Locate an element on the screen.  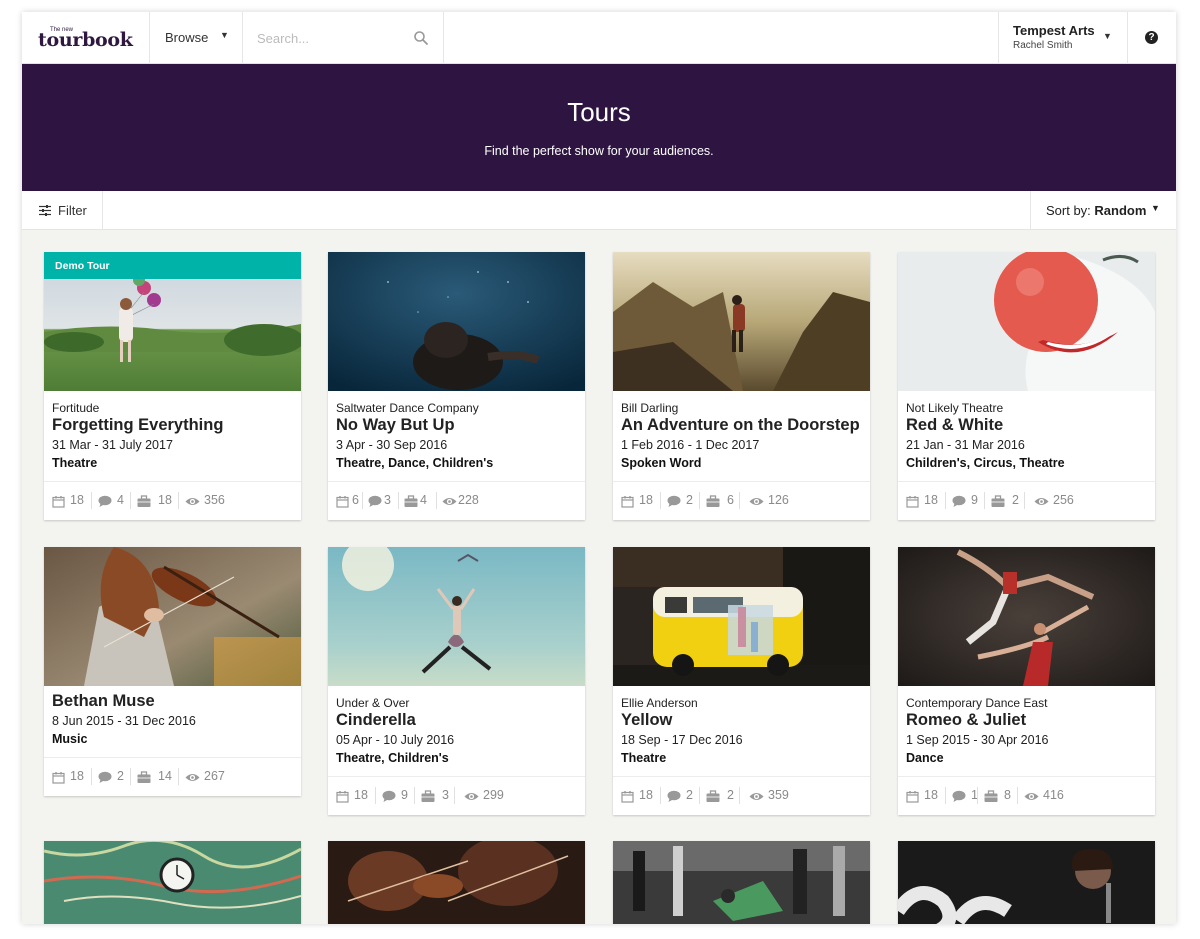
filter-button: Filter is located at coordinates (62, 210).